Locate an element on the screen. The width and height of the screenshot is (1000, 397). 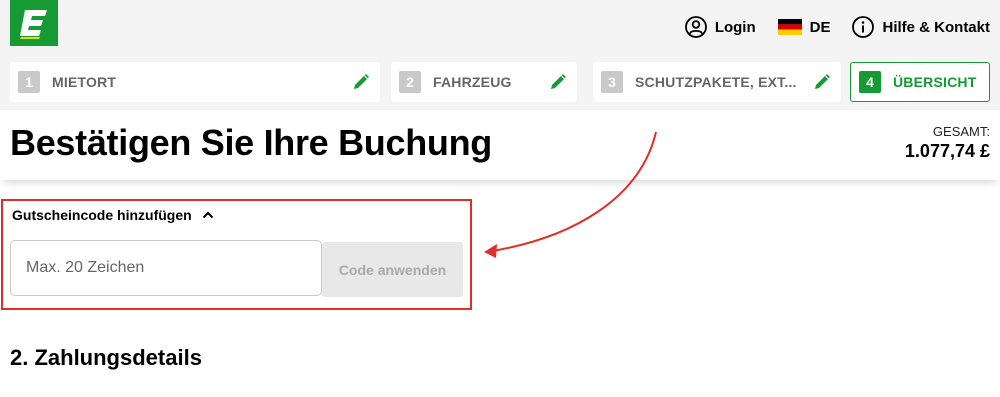
voucher-section: Gutscheincode hinzufügen Code anwenden is located at coordinates (236, 254).